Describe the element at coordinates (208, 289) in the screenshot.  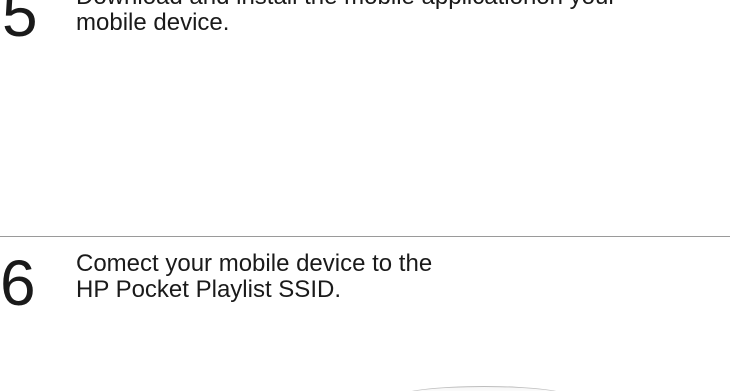
I see `instruction-line: HP Pocket Playlist SSID.` at that location.